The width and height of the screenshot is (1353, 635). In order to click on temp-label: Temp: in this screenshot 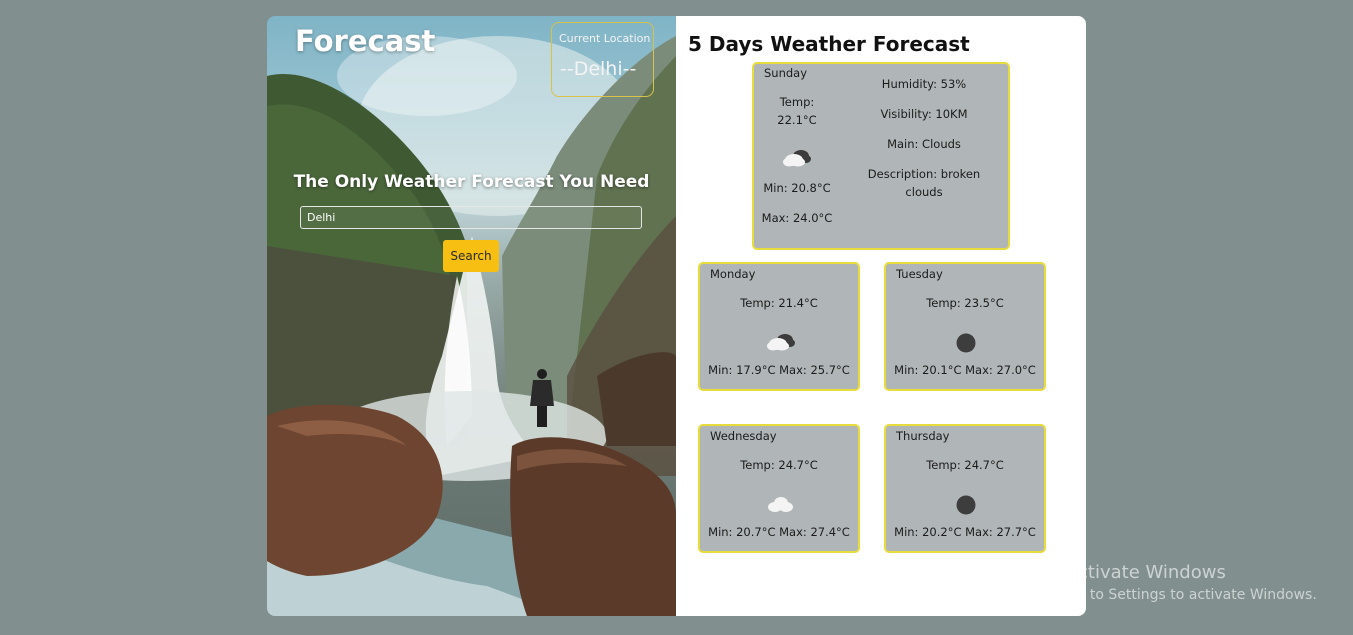, I will do `click(797, 102)`.